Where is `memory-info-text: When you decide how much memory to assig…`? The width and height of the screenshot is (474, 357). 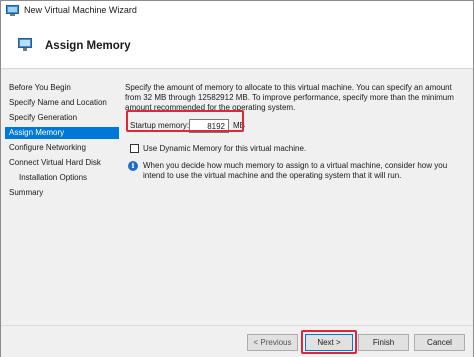 memory-info-text: When you decide how much memory to assig… is located at coordinates (295, 170).